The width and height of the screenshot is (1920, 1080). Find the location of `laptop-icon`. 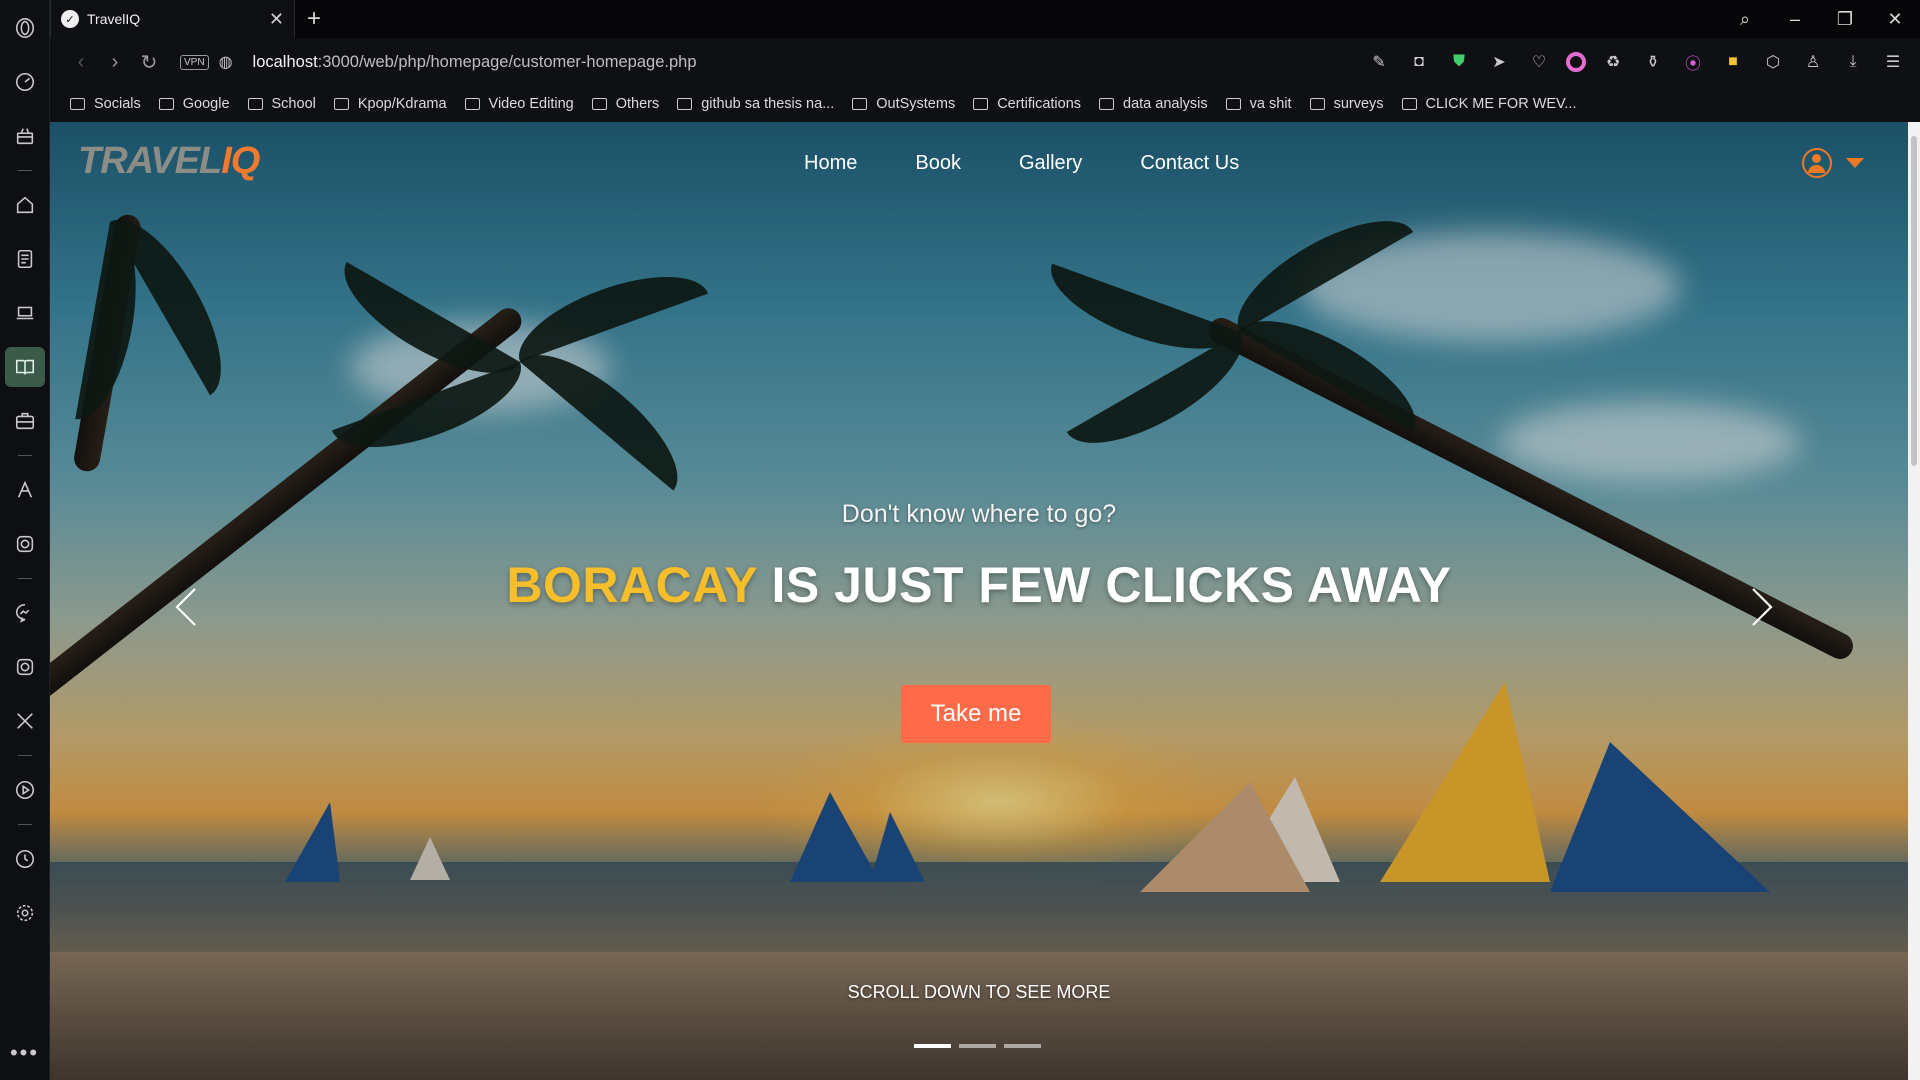

laptop-icon is located at coordinates (25, 313).